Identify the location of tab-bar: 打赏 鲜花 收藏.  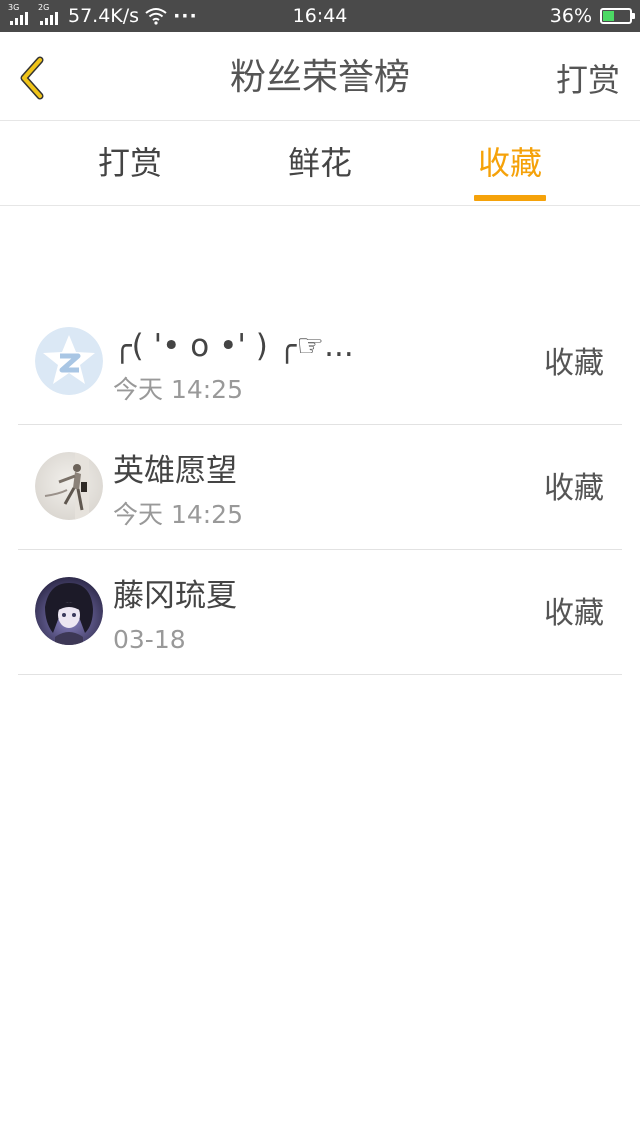
(320, 163).